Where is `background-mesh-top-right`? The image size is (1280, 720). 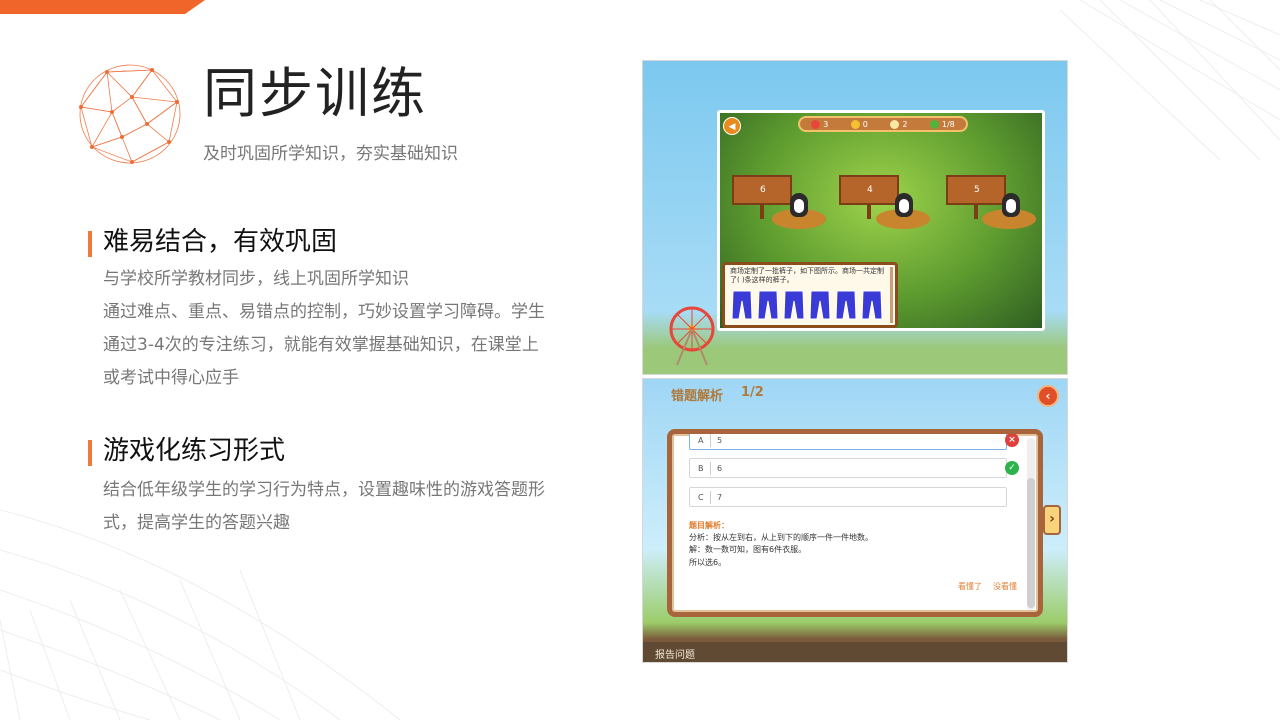
background-mesh-top-right is located at coordinates (1170, 80).